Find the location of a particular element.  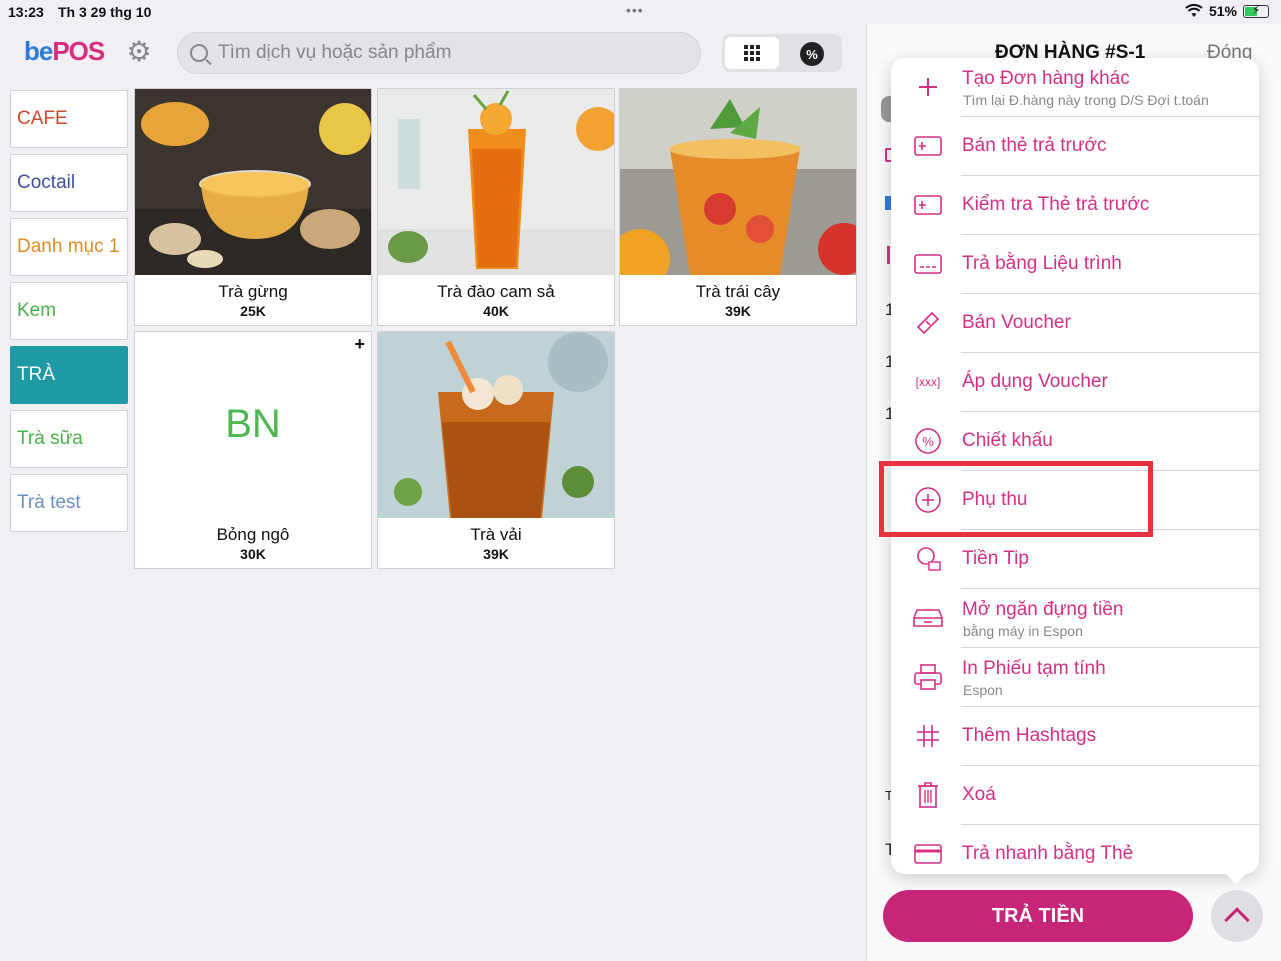

voucher-ticket-icon is located at coordinates (928, 323).